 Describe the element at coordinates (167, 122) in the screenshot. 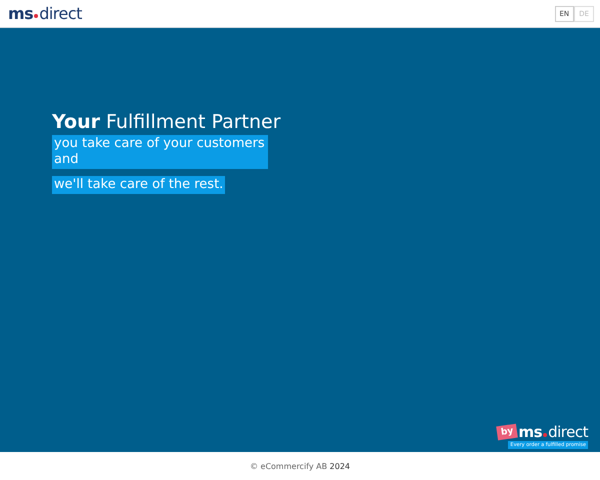

I see `headline: Your Fulfillment Partner` at that location.